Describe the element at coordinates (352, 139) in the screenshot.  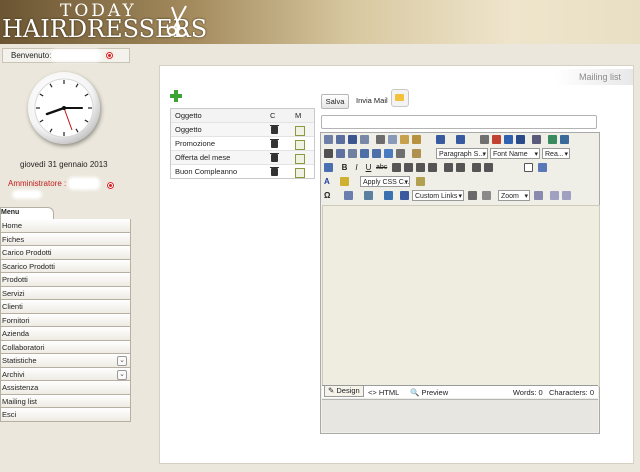
I see `find-icon` at that location.